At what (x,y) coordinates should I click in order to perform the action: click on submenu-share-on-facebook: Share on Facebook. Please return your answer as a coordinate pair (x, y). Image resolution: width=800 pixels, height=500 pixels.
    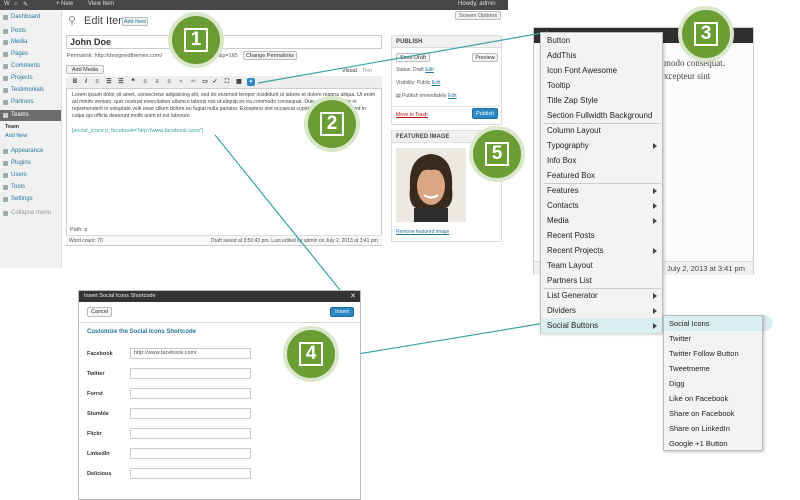
    Looking at the image, I should click on (713, 413).